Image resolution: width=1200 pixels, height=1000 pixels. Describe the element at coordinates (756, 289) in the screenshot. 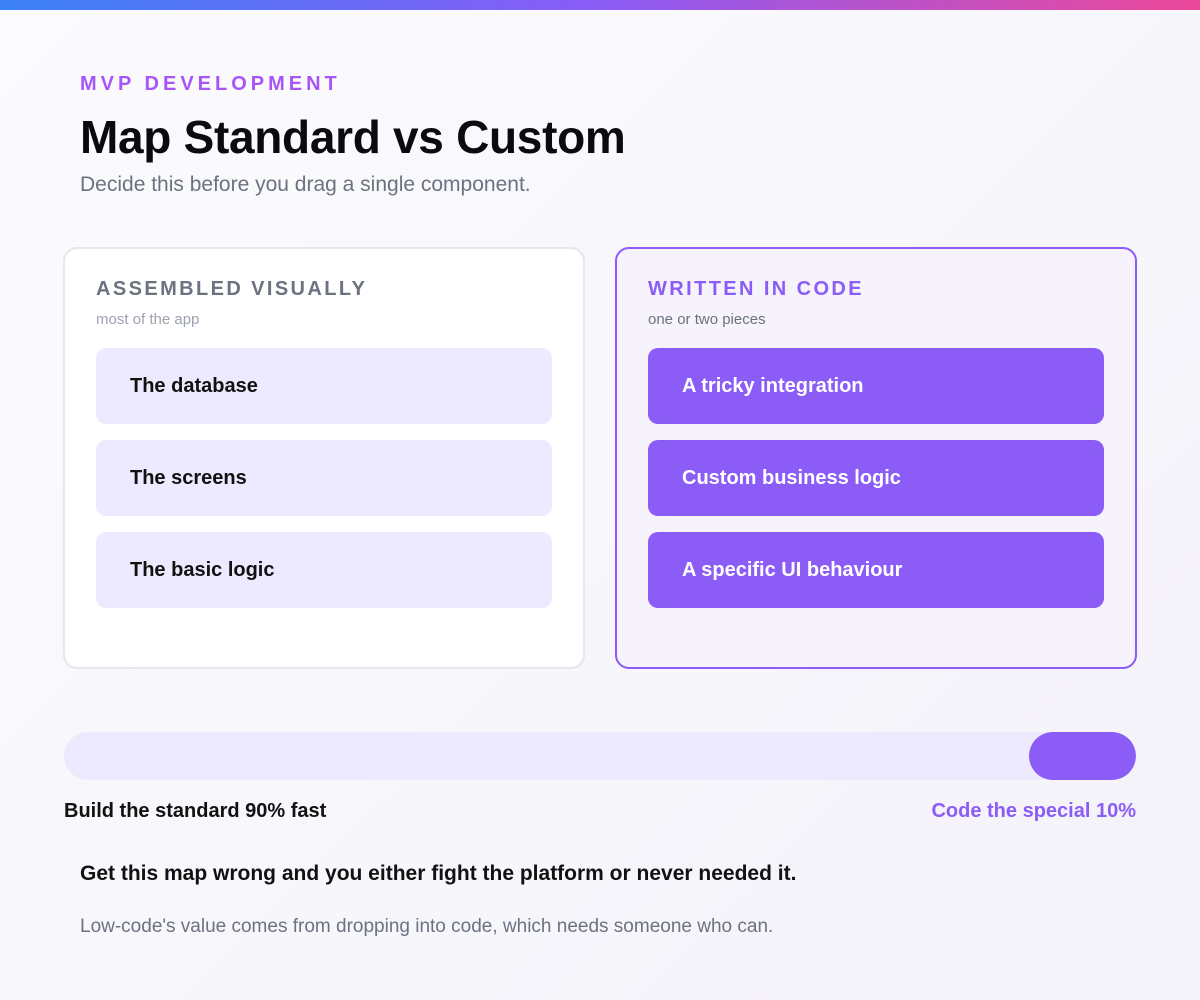

I see `card-heading: WRITTEN IN CODE` at that location.